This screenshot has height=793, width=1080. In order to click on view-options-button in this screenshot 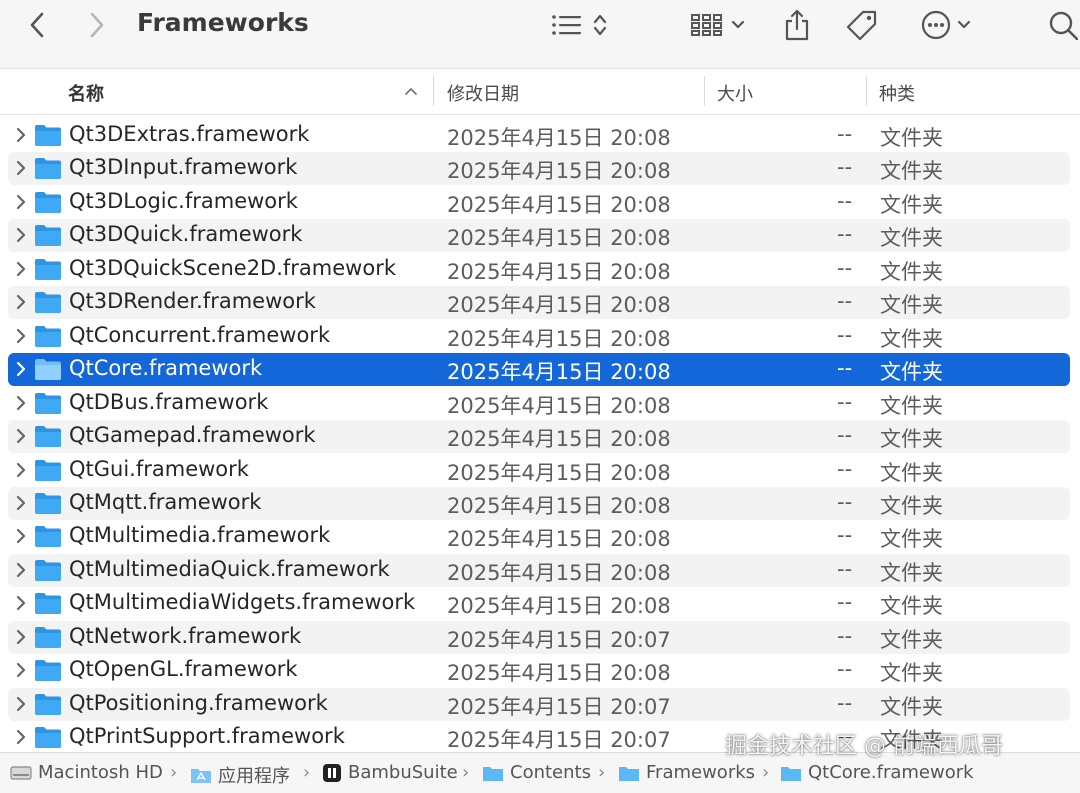, I will do `click(579, 25)`.